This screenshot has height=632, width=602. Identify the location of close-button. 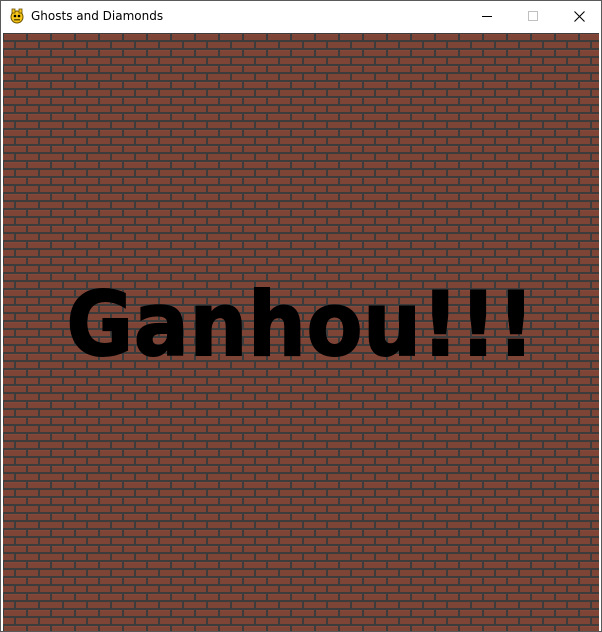
(578, 16).